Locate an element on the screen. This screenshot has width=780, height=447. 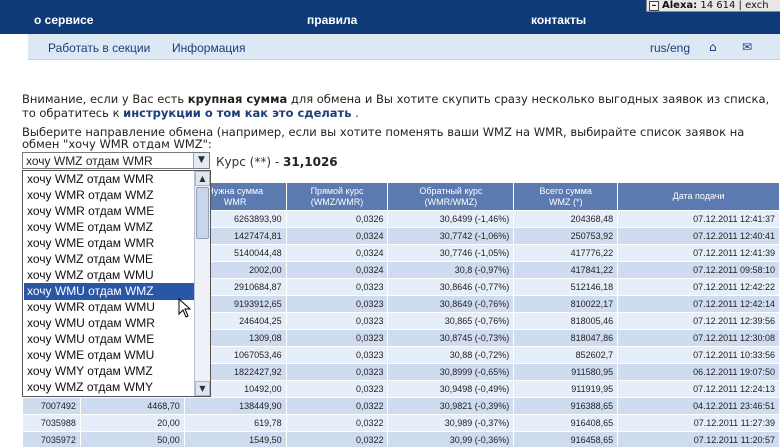
table-cell: 30,8 (-0,97%) is located at coordinates (451, 270).